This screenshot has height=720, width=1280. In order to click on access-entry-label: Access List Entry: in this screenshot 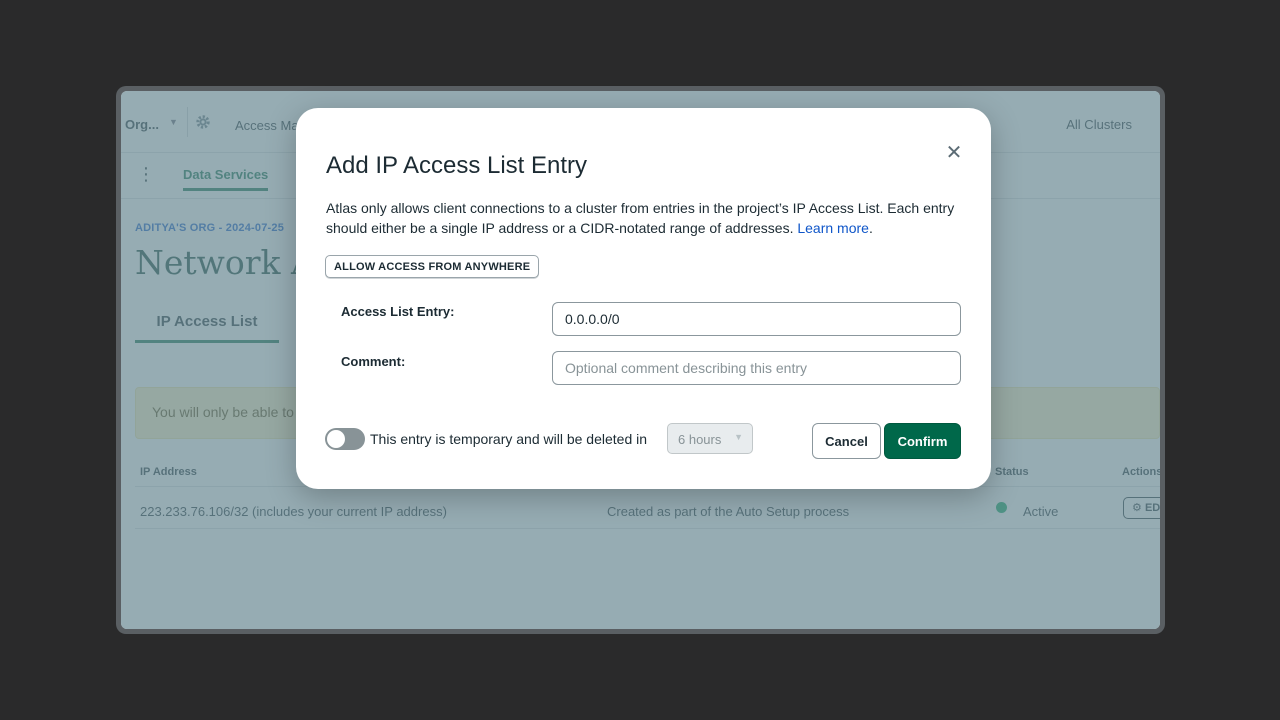, I will do `click(398, 311)`.